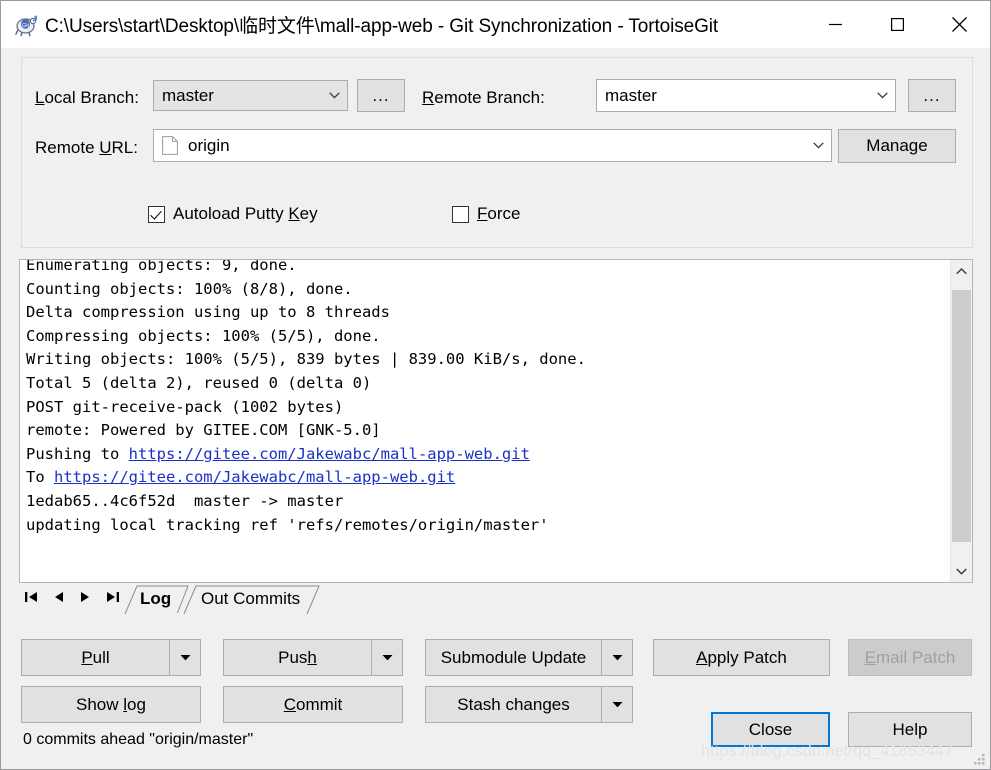 This screenshot has height=770, width=991. I want to click on force-label: Force, so click(499, 213).